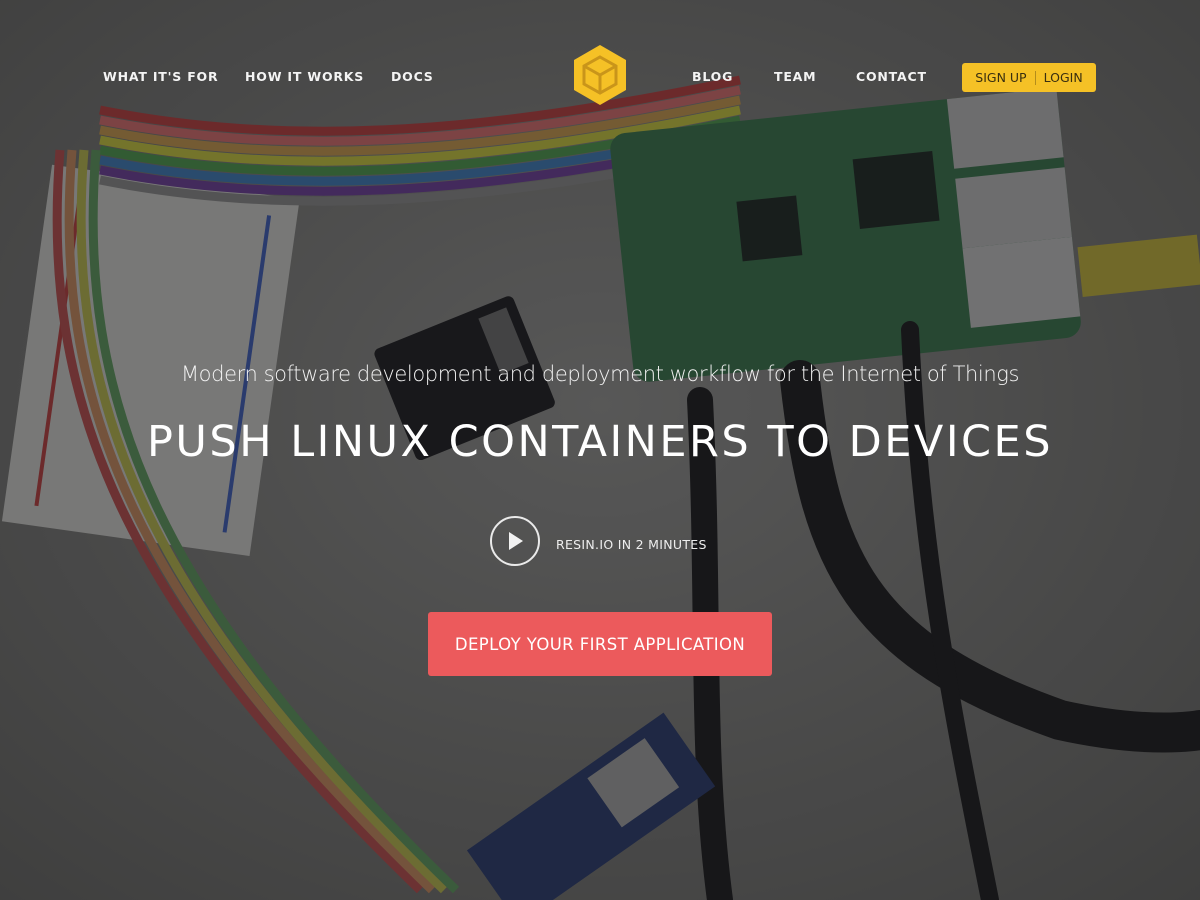  What do you see at coordinates (160, 76) in the screenshot?
I see `nav-link-what-its-for: WHAT IT'S FOR` at bounding box center [160, 76].